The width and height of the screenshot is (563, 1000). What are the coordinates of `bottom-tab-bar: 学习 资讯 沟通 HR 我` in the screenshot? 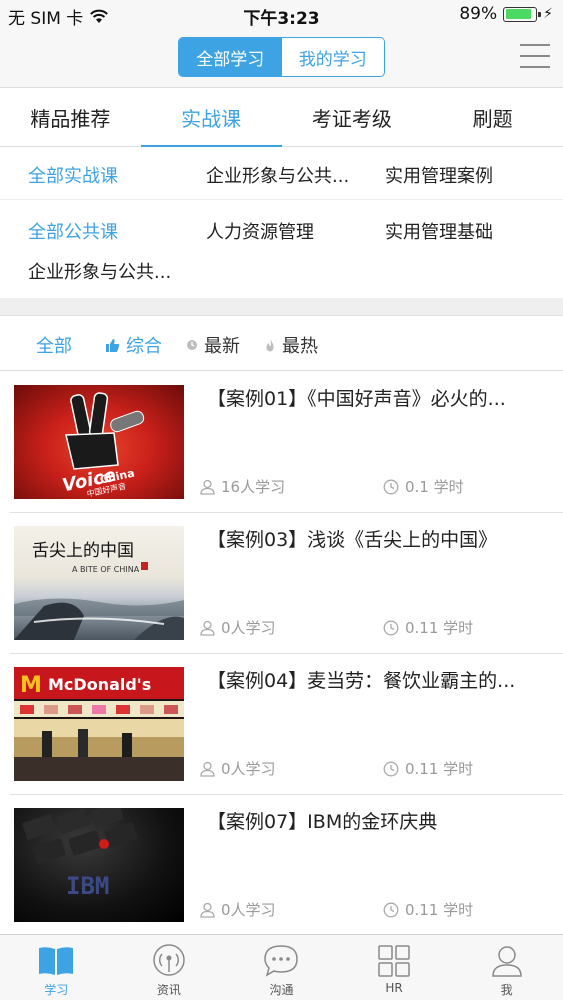 It's located at (281, 967).